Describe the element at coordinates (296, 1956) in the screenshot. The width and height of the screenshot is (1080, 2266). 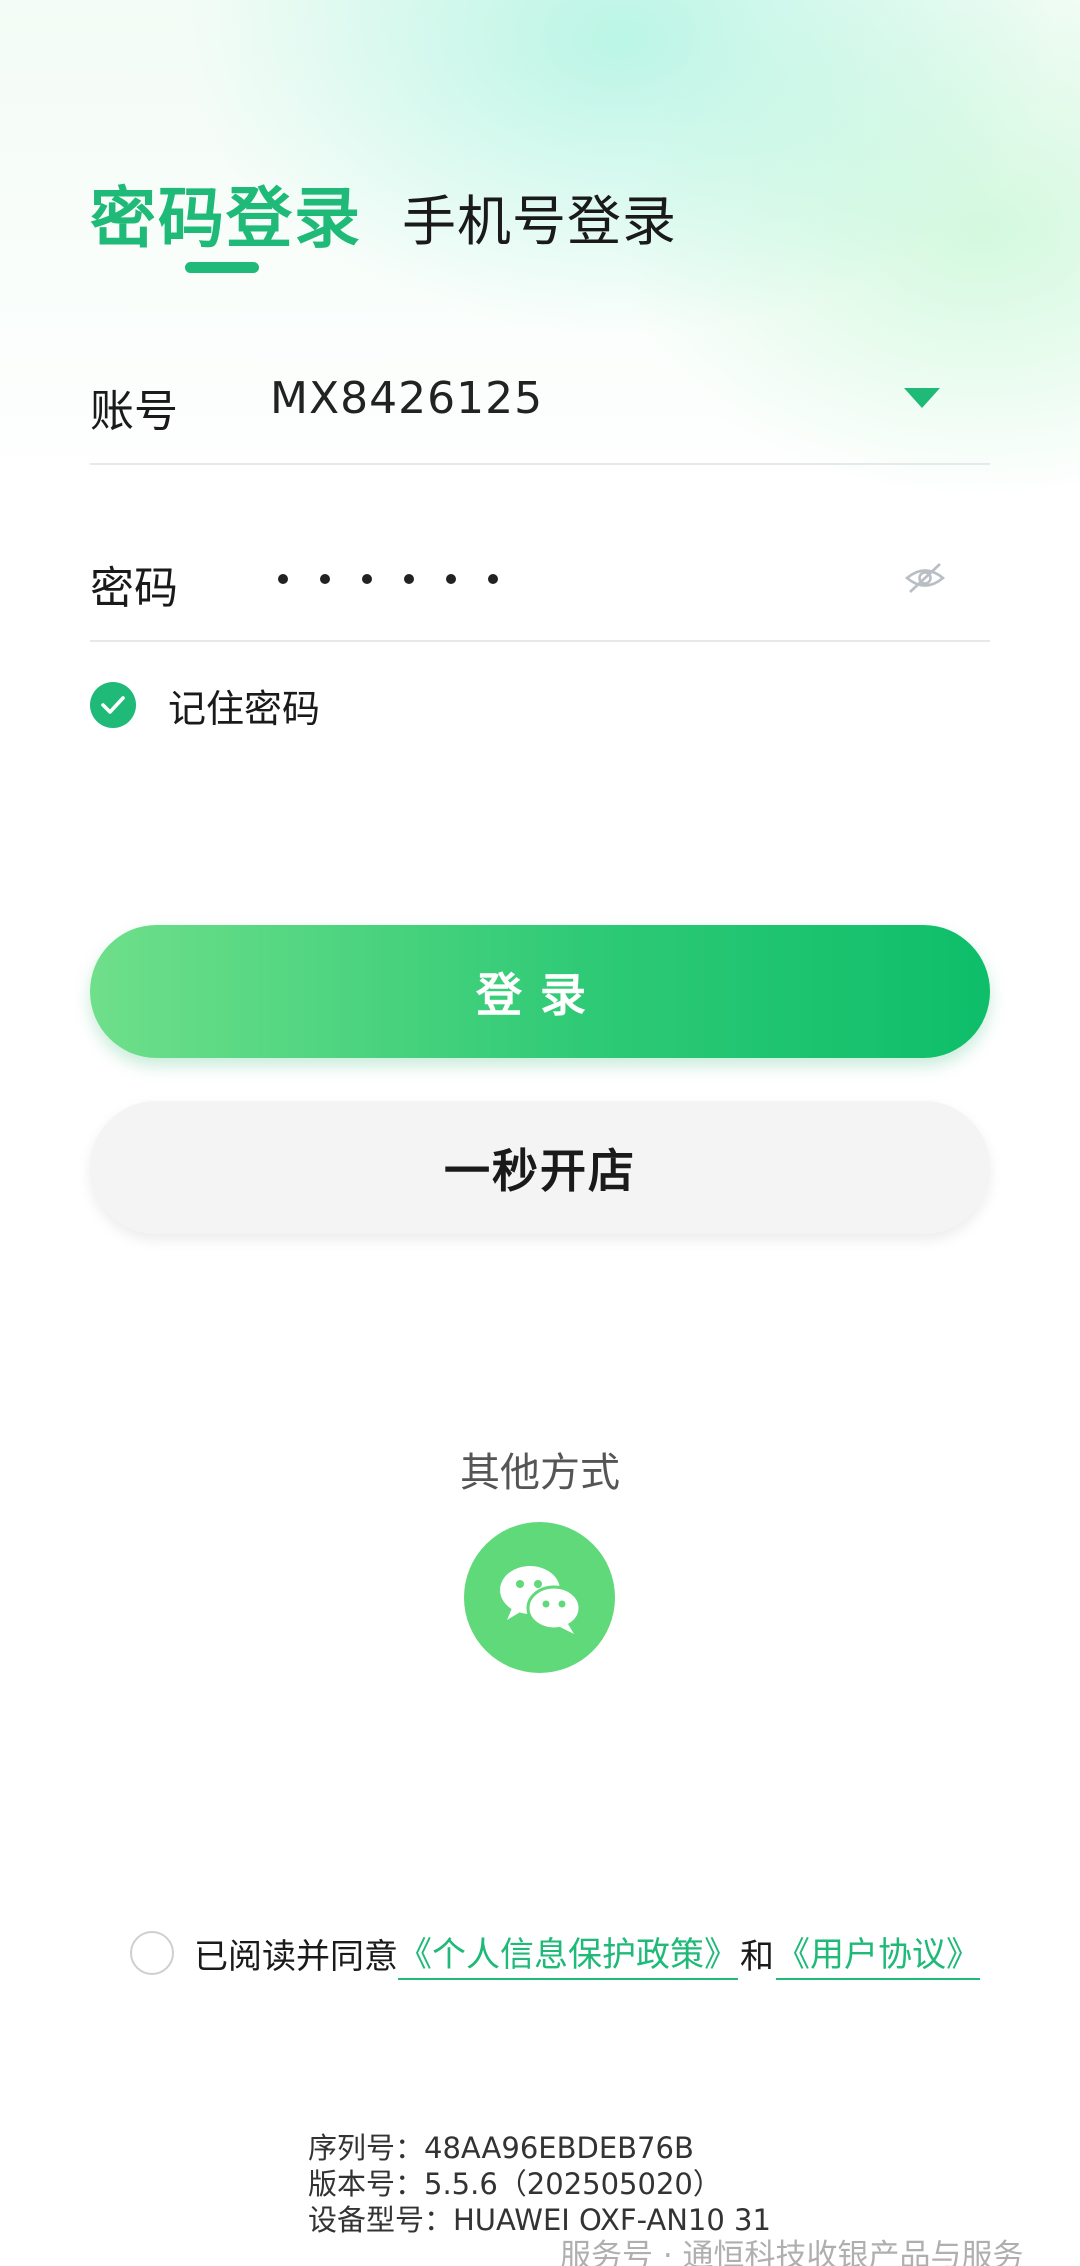
I see `agreement-prefix: 已阅读并同意` at that location.